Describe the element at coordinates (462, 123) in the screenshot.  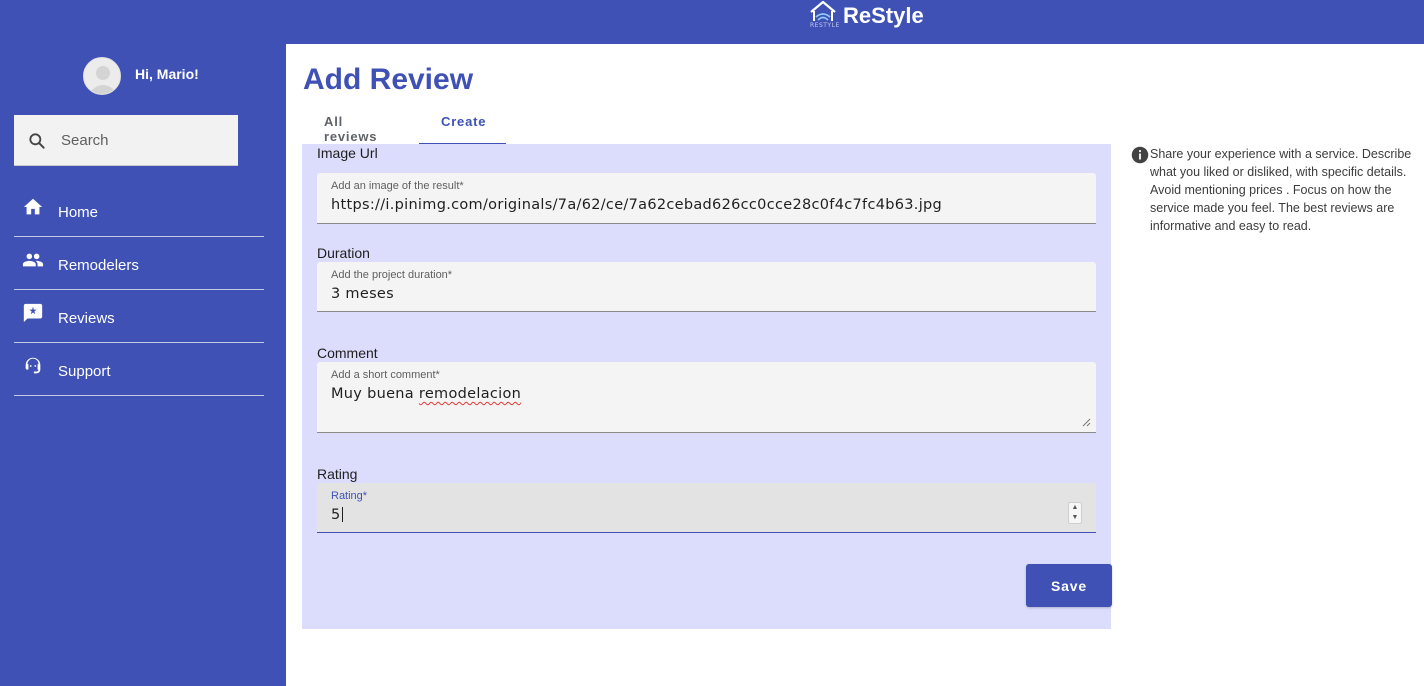
I see `tab-create: Create` at that location.